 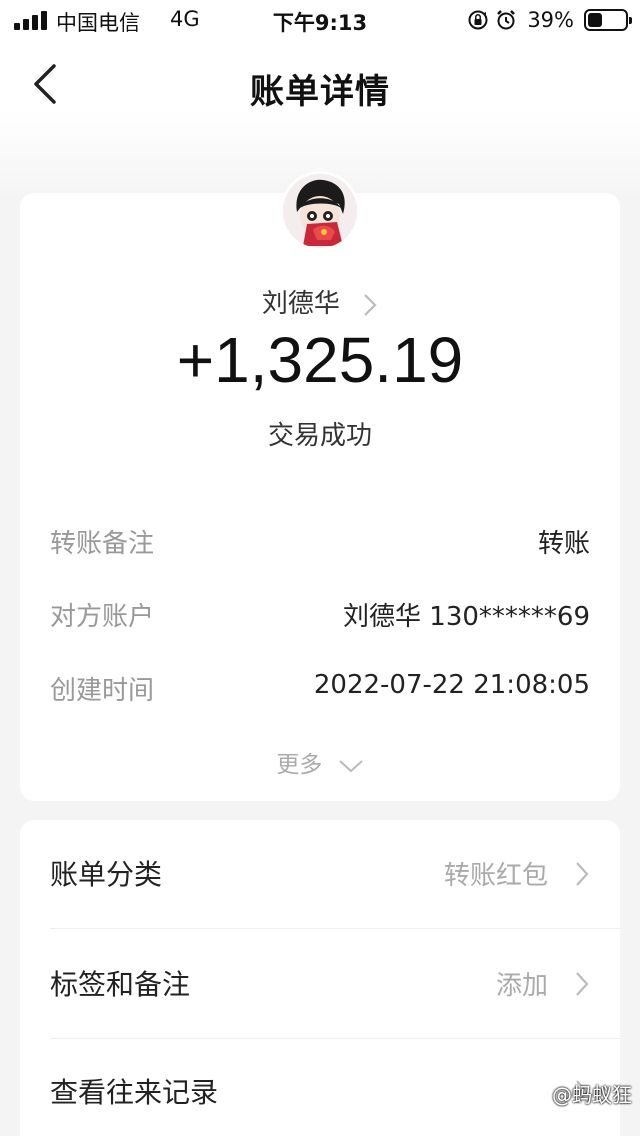 What do you see at coordinates (350, 765) in the screenshot?
I see `chevron-down-icon` at bounding box center [350, 765].